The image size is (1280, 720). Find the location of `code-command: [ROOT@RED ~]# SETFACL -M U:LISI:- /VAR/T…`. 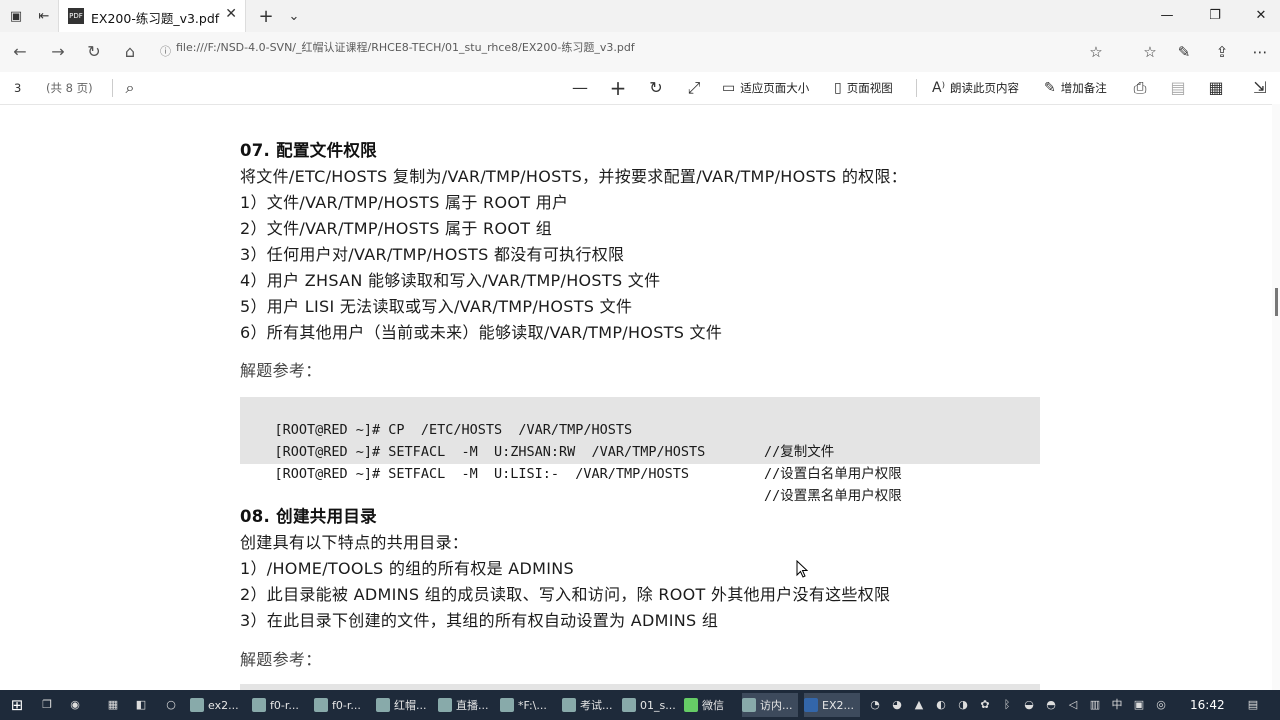

code-command: [ROOT@RED ~]# SETFACL -M U:LISI:- /VAR/T… is located at coordinates (482, 474).